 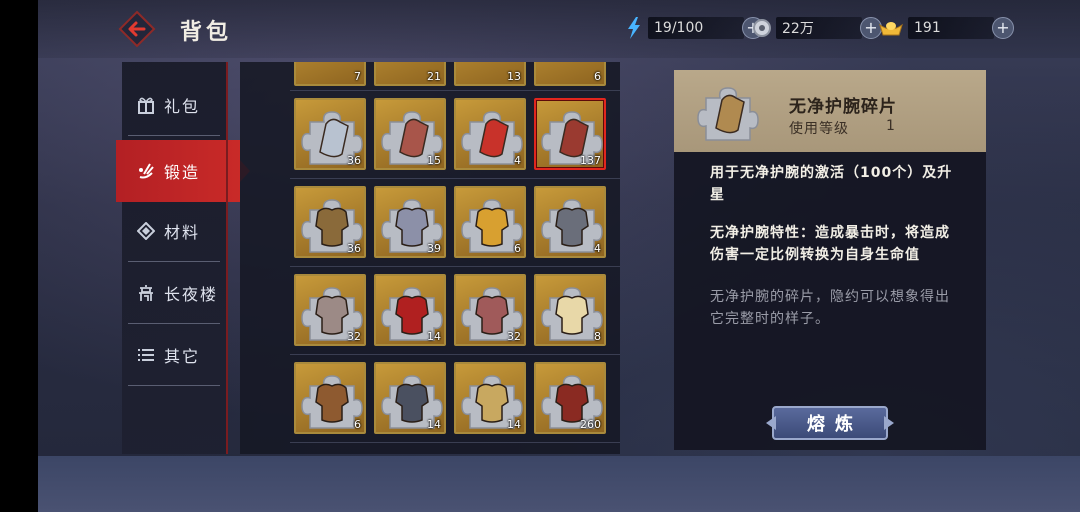 I want to click on smelt-button: 熔炼, so click(x=830, y=423).